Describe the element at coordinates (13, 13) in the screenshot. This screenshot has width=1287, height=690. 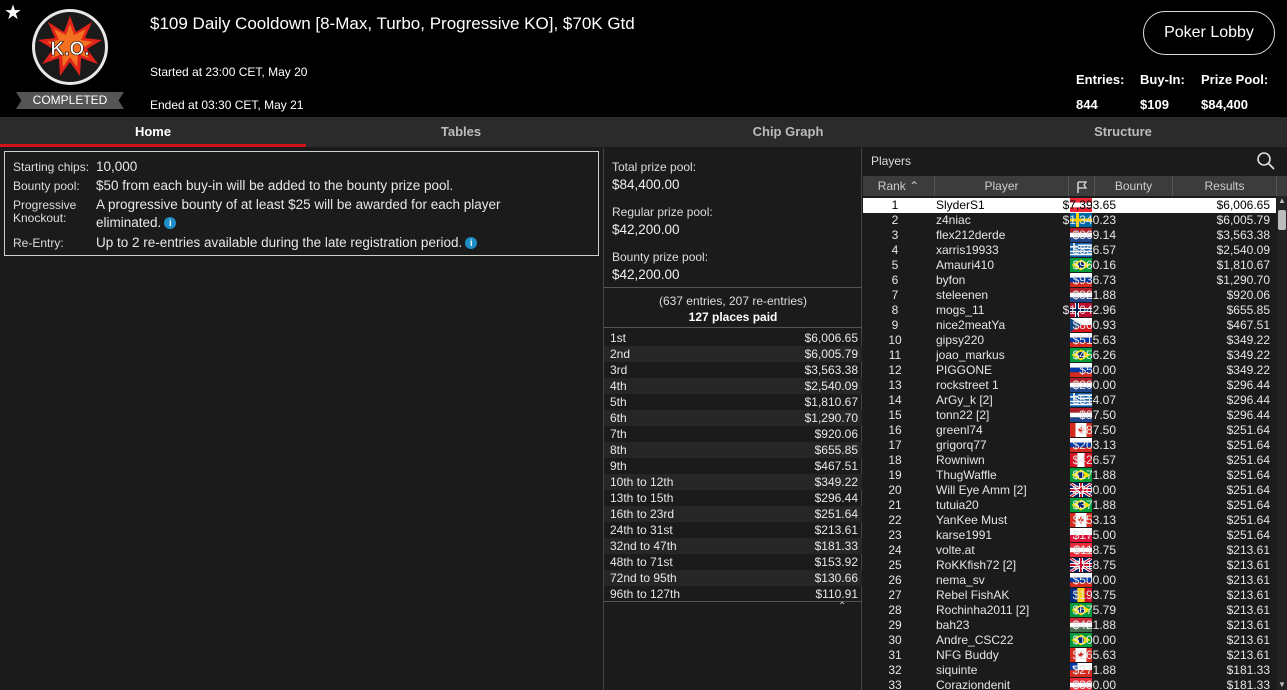
I see `favorite-star-icon: ★` at that location.